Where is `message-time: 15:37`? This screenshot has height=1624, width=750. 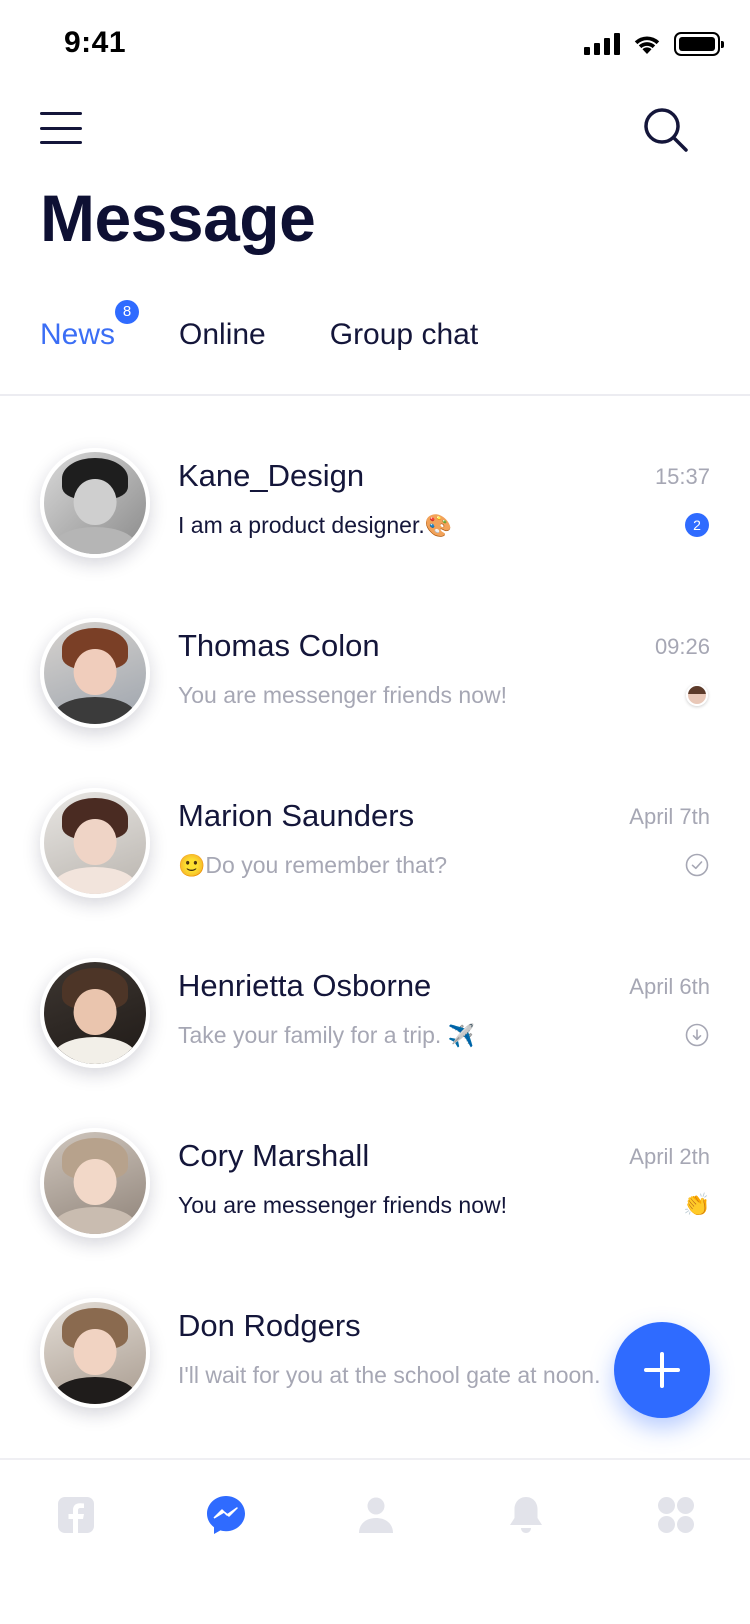
message-time: 15:37 is located at coordinates (682, 476).